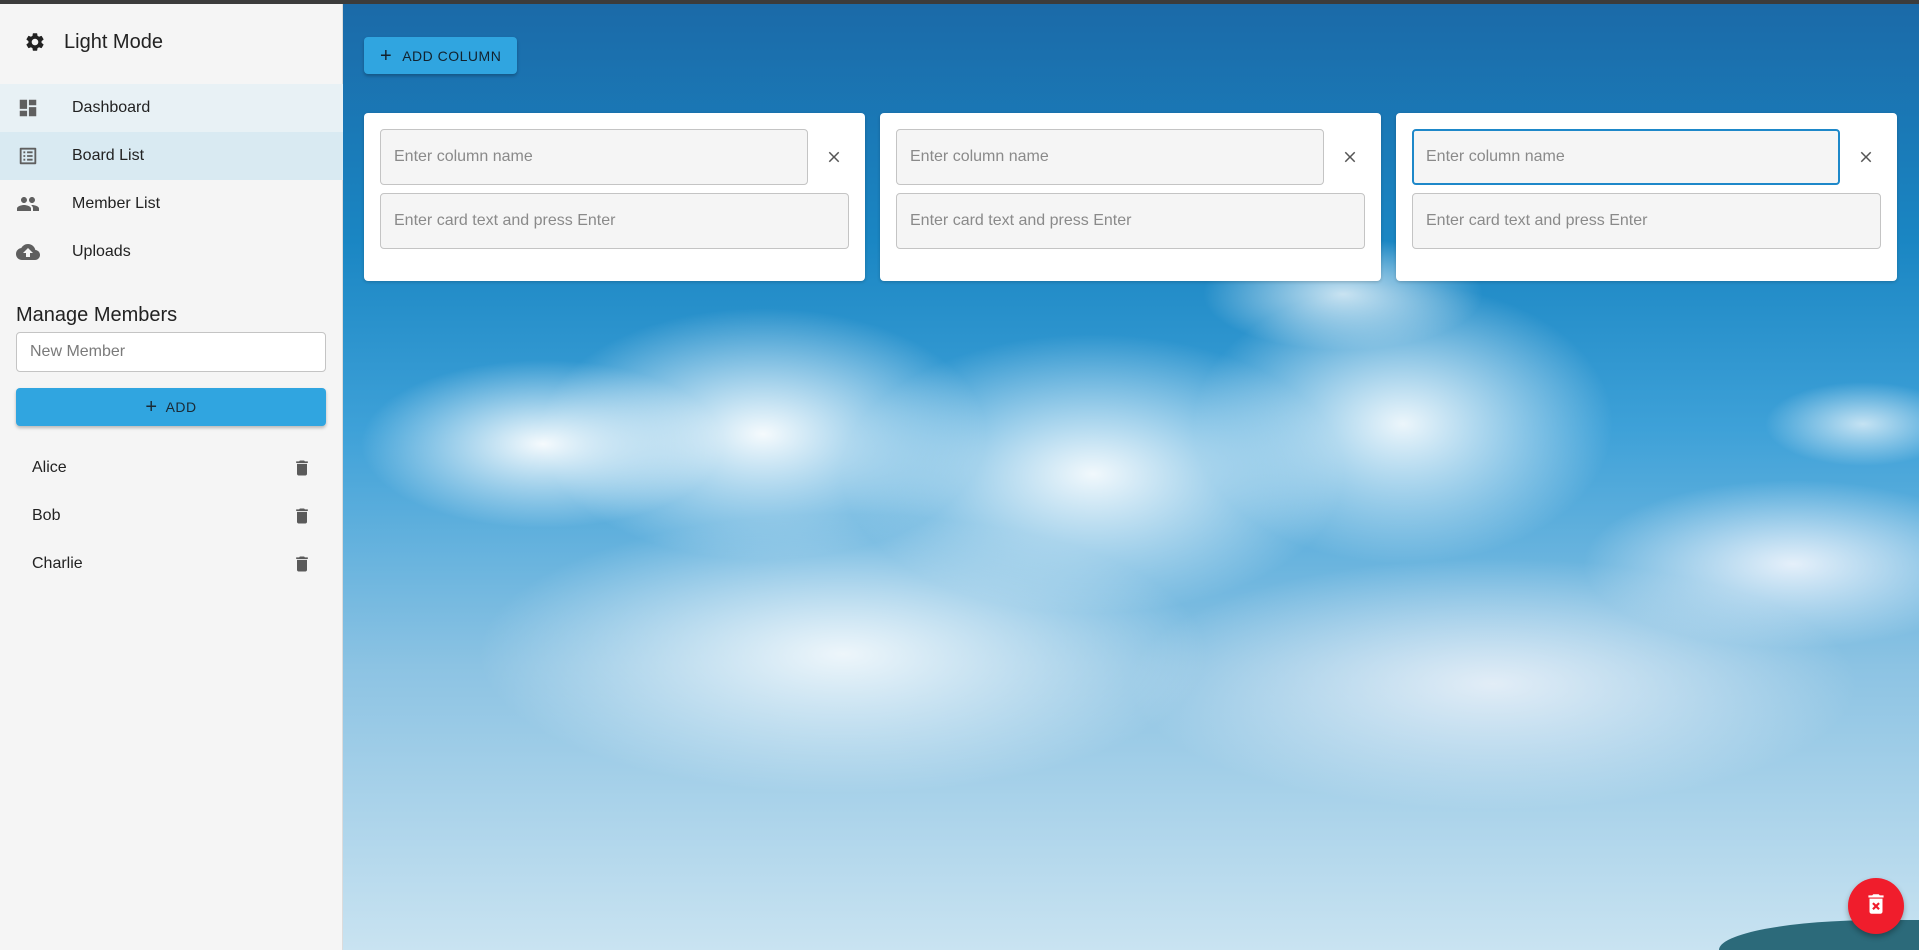  What do you see at coordinates (28, 252) in the screenshot?
I see `cloud-upload-icon` at bounding box center [28, 252].